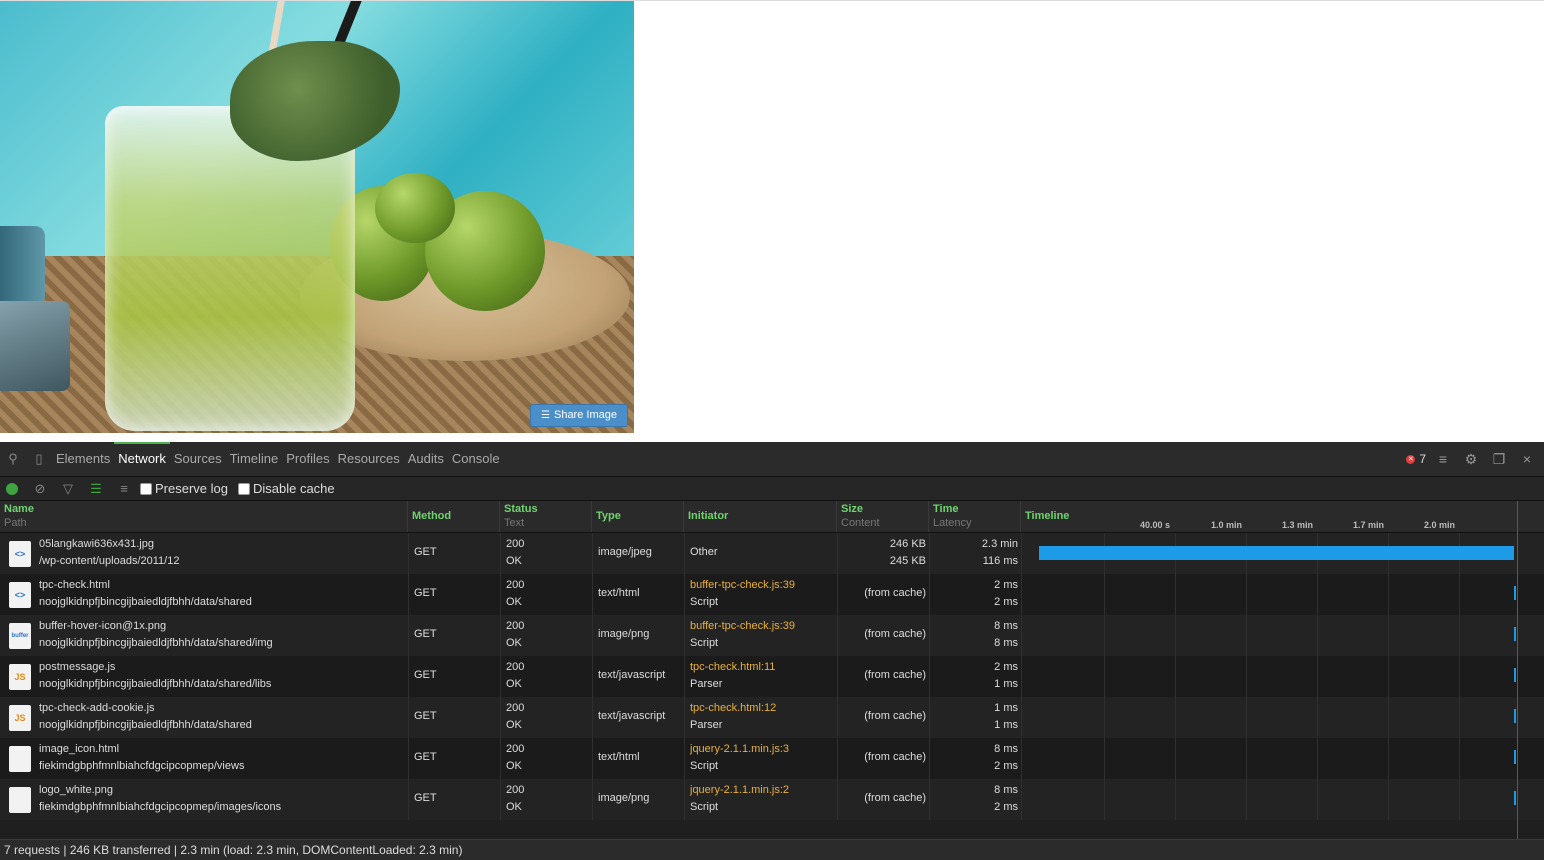  Describe the element at coordinates (546, 516) in the screenshot. I see `column-header-status: Status Text` at that location.